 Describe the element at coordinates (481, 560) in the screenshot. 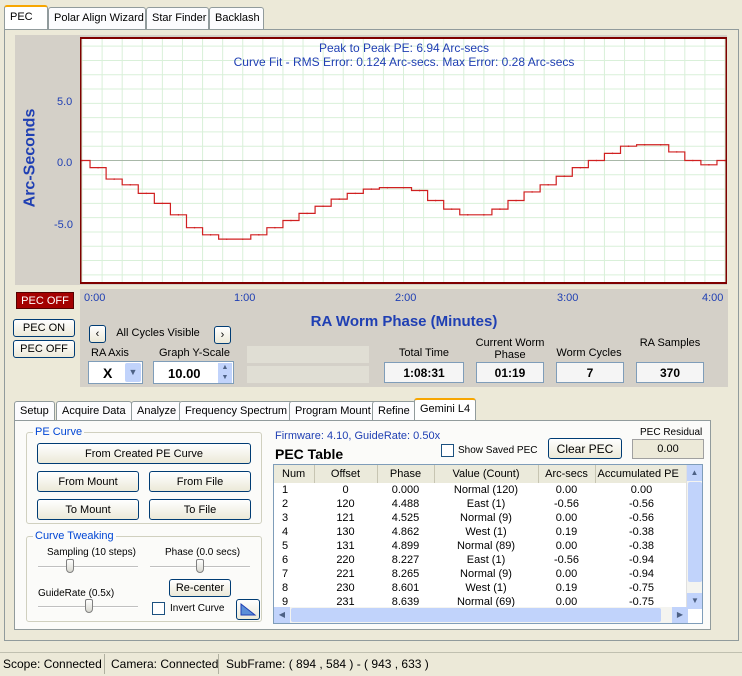

I see `table-row: 6 220 8.227 East (1) -0.56 -0.94` at that location.